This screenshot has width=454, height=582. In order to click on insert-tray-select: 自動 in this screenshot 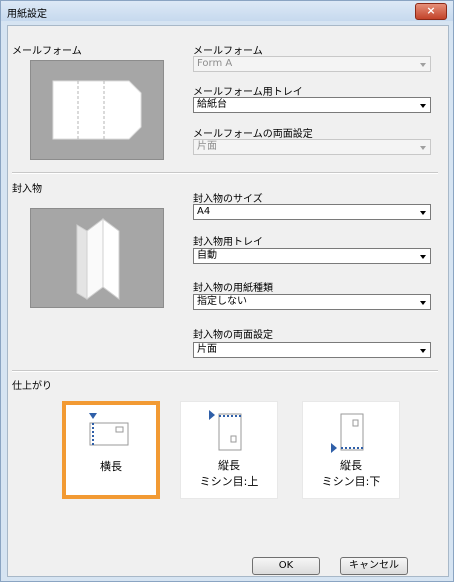, I will do `click(312, 256)`.